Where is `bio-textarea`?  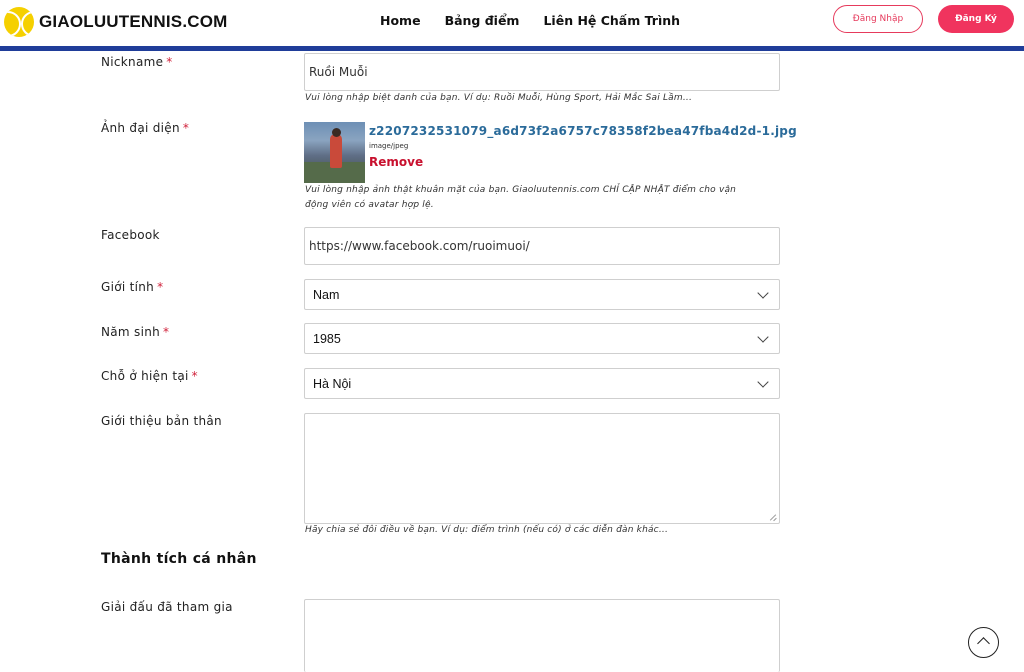
bio-textarea is located at coordinates (542, 468).